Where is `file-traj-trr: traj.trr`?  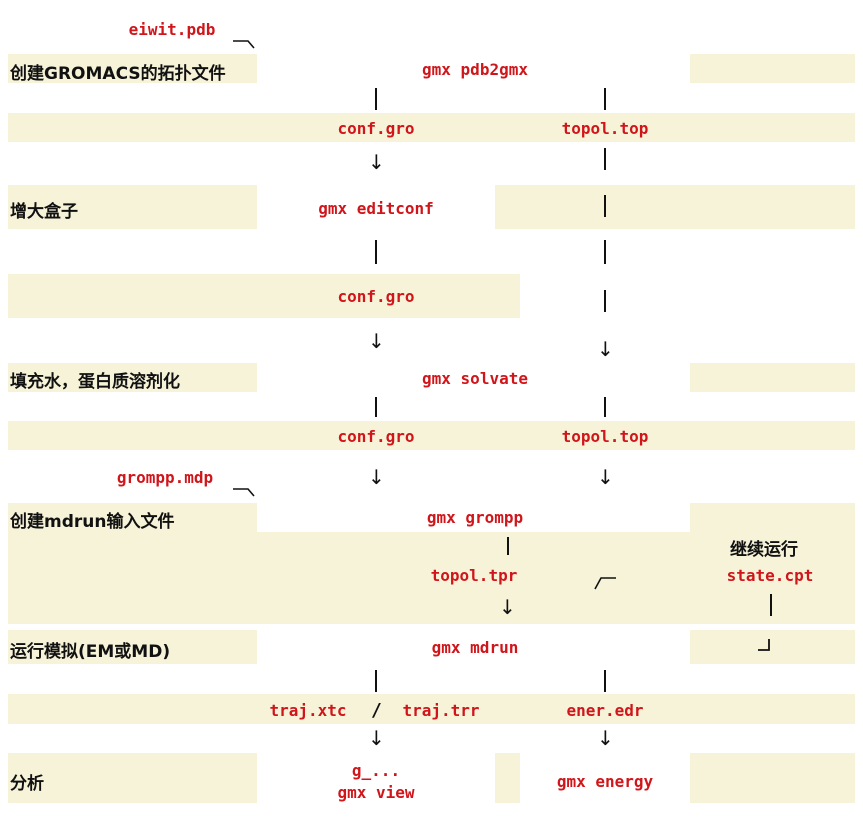 file-traj-trr: traj.trr is located at coordinates (441, 710).